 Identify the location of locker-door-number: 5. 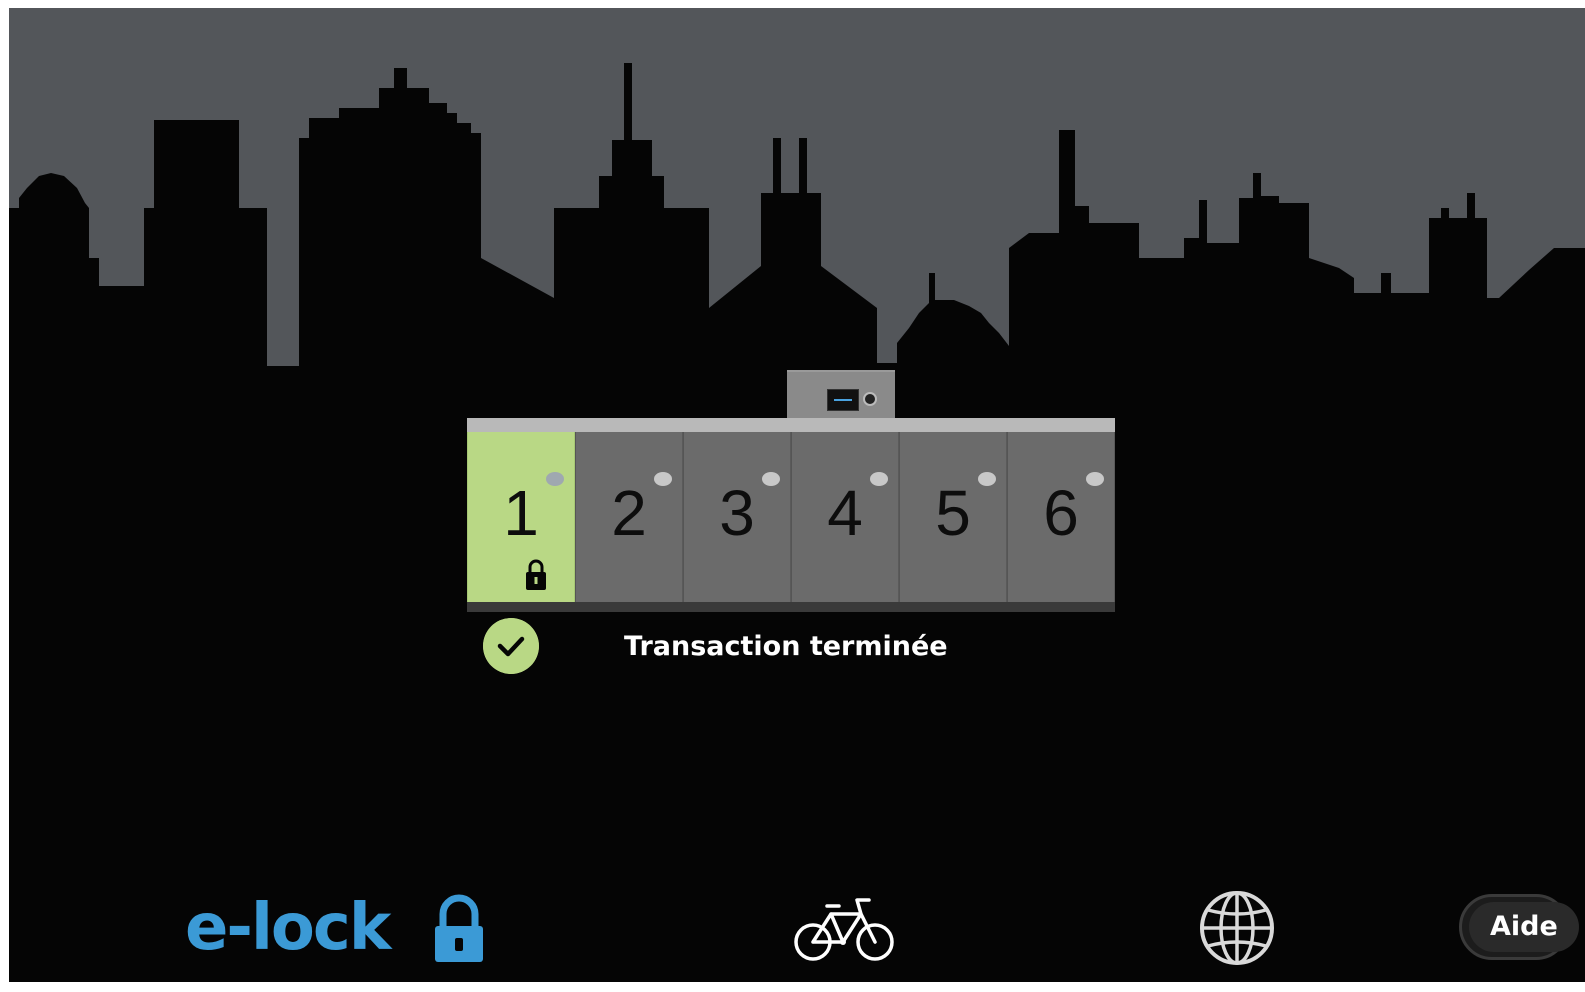
(953, 513).